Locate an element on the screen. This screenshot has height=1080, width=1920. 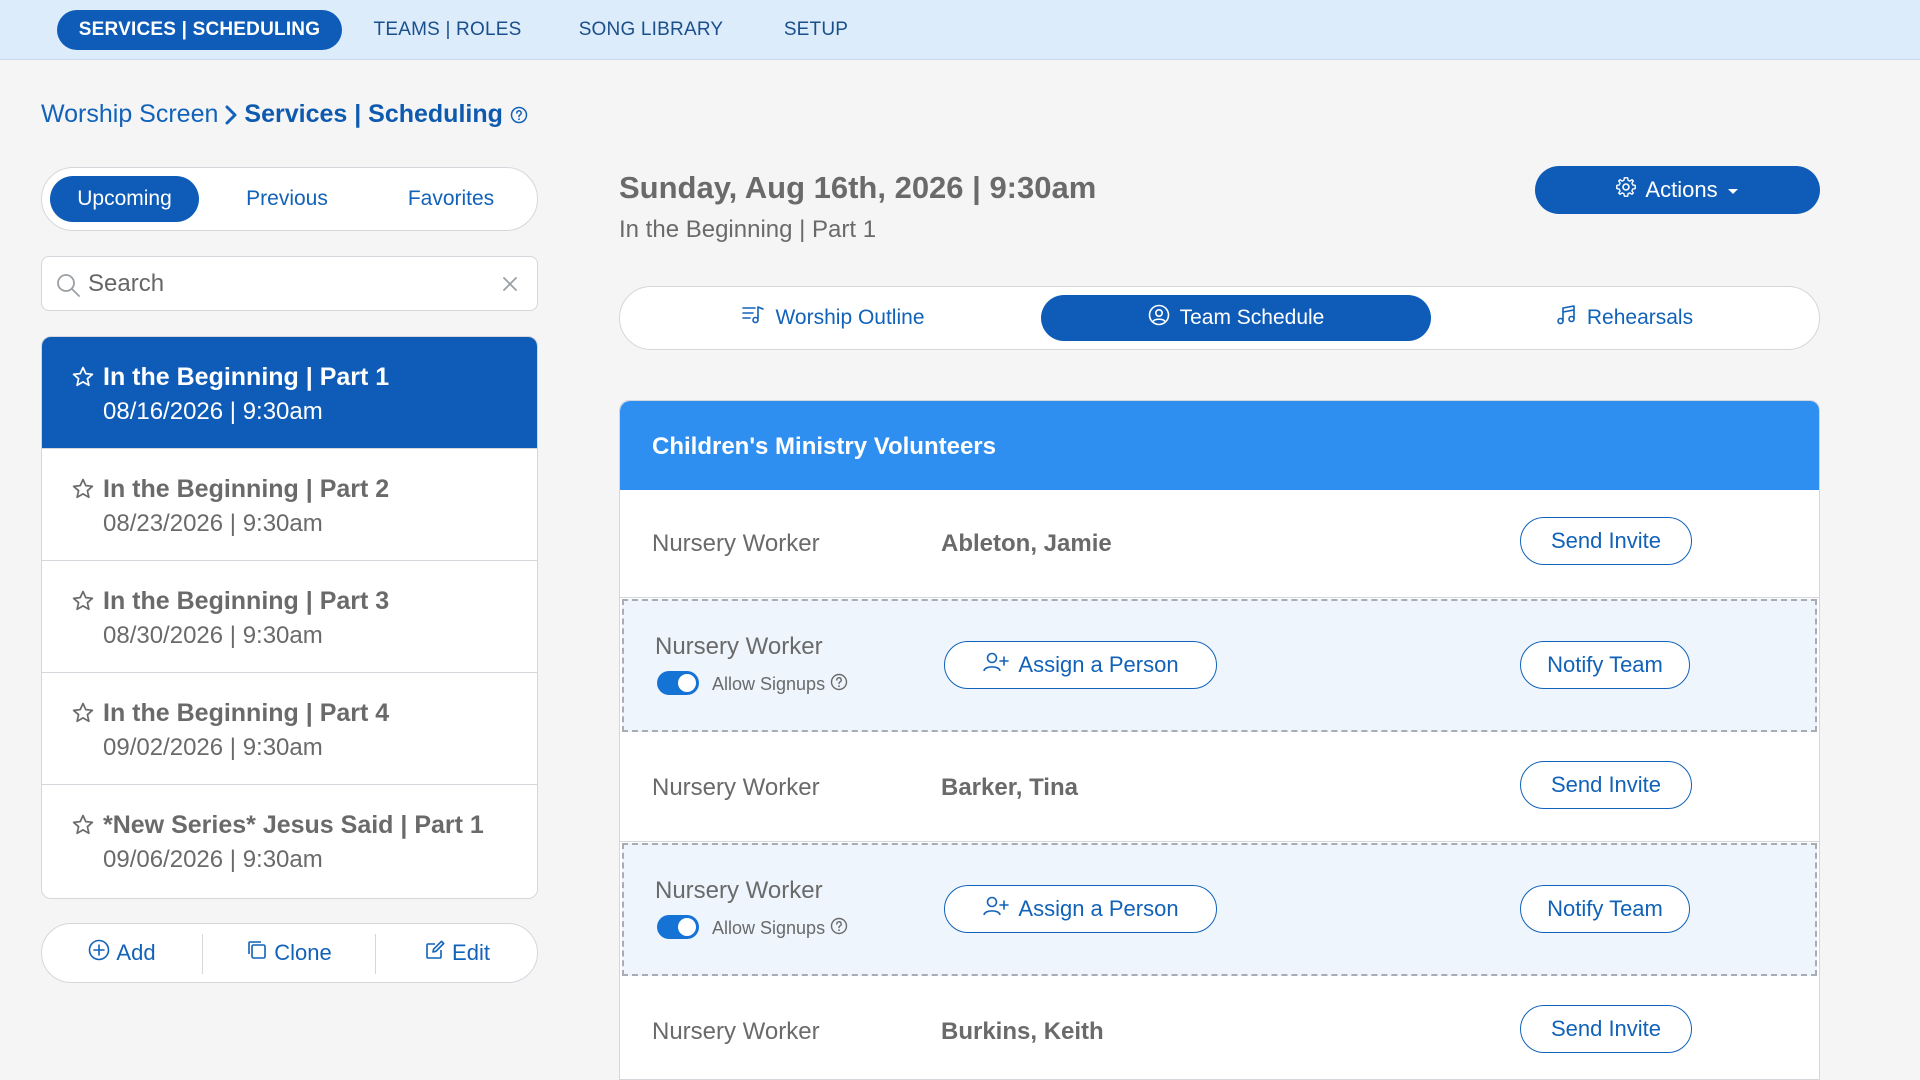
outline-icon is located at coordinates (753, 318).